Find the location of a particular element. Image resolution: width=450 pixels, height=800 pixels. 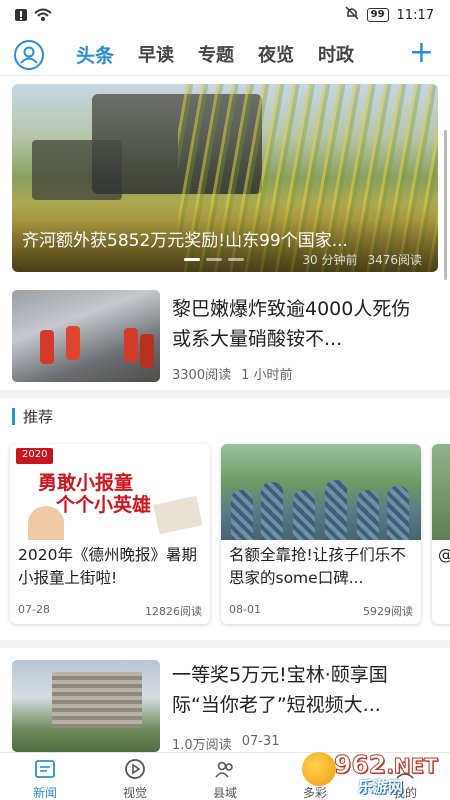

recommend-card-partial: @ is located at coordinates (441, 534).